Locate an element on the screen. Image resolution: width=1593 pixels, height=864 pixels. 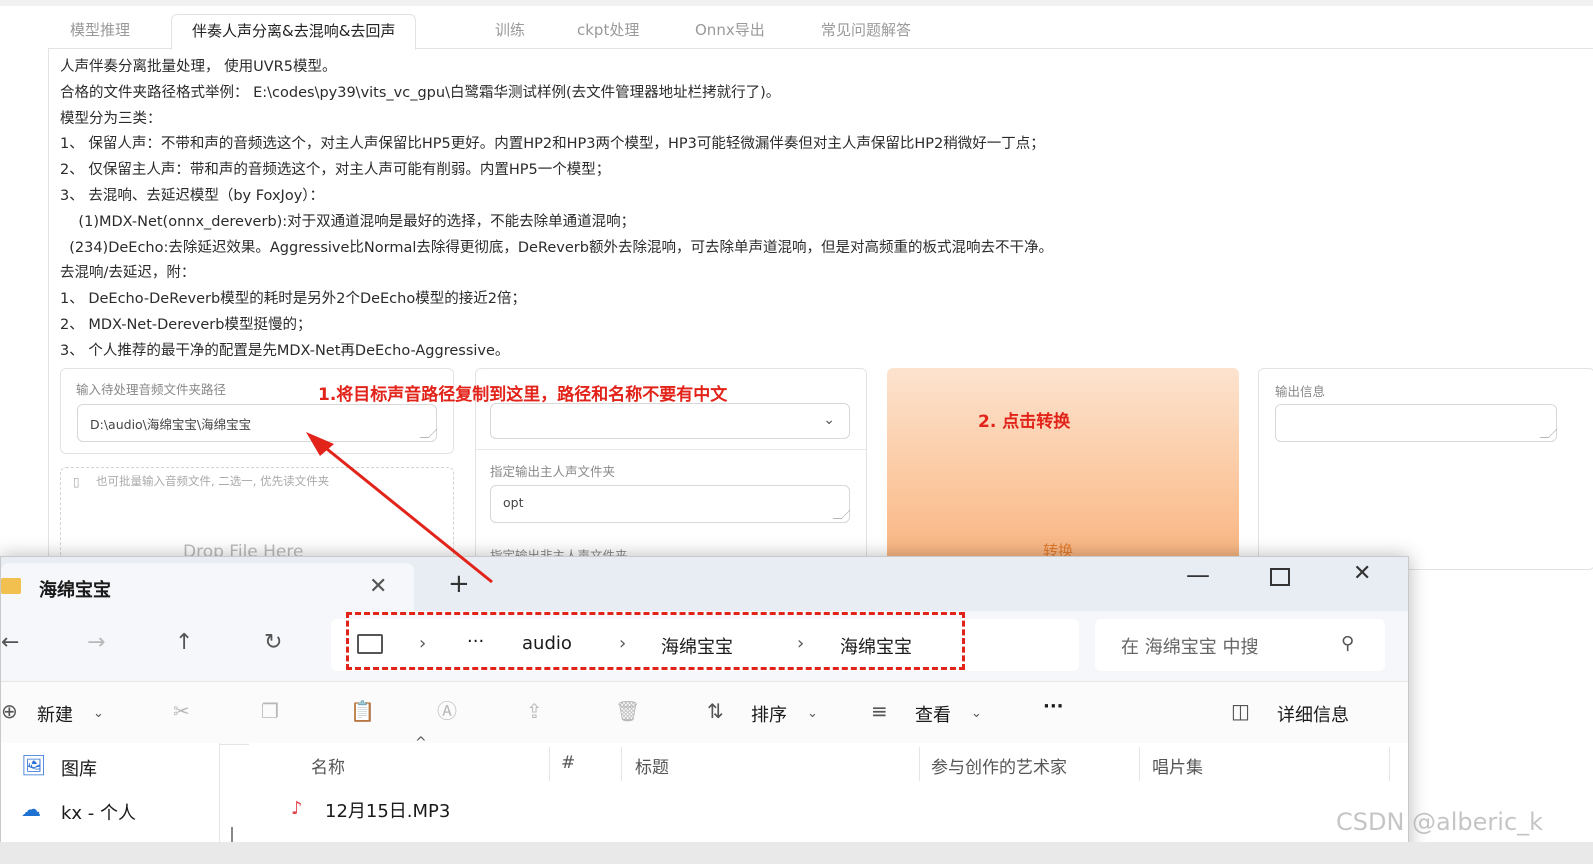
annotation-arrow is located at coordinates (399, 508).